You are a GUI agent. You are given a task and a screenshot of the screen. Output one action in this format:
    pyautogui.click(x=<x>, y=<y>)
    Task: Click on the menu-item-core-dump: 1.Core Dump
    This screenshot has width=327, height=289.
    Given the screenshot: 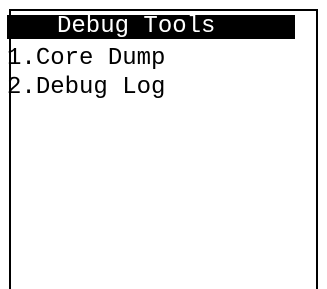 What is the action you would take?
    pyautogui.click(x=86, y=58)
    